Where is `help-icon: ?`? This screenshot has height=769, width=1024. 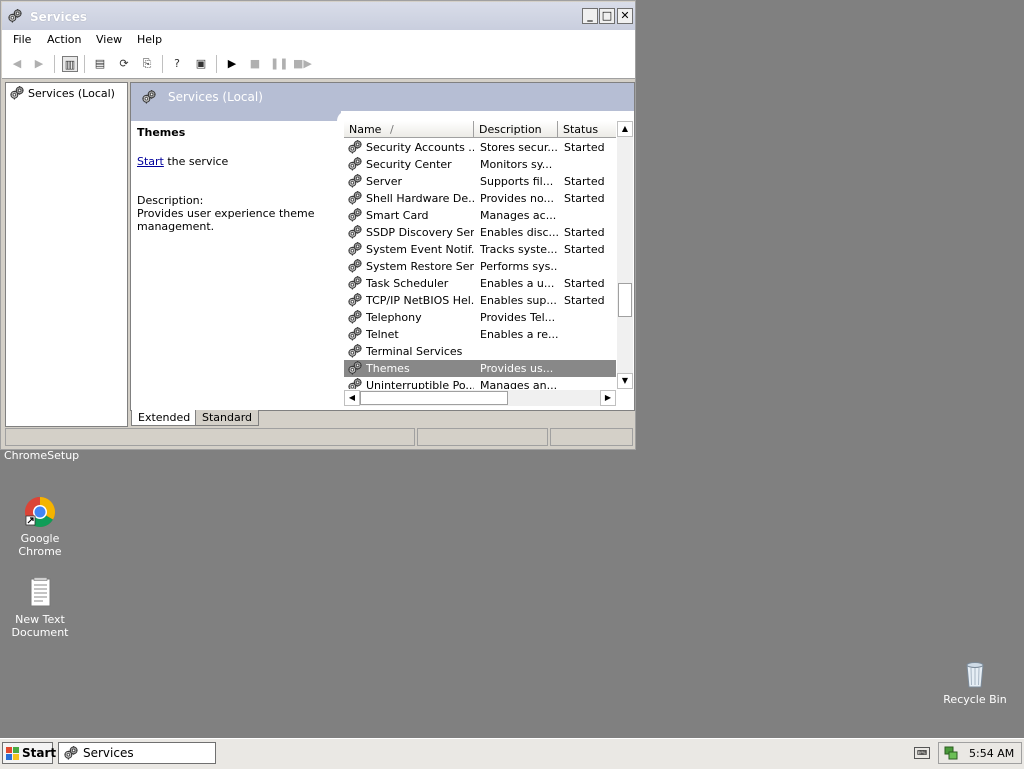 help-icon: ? is located at coordinates (177, 64).